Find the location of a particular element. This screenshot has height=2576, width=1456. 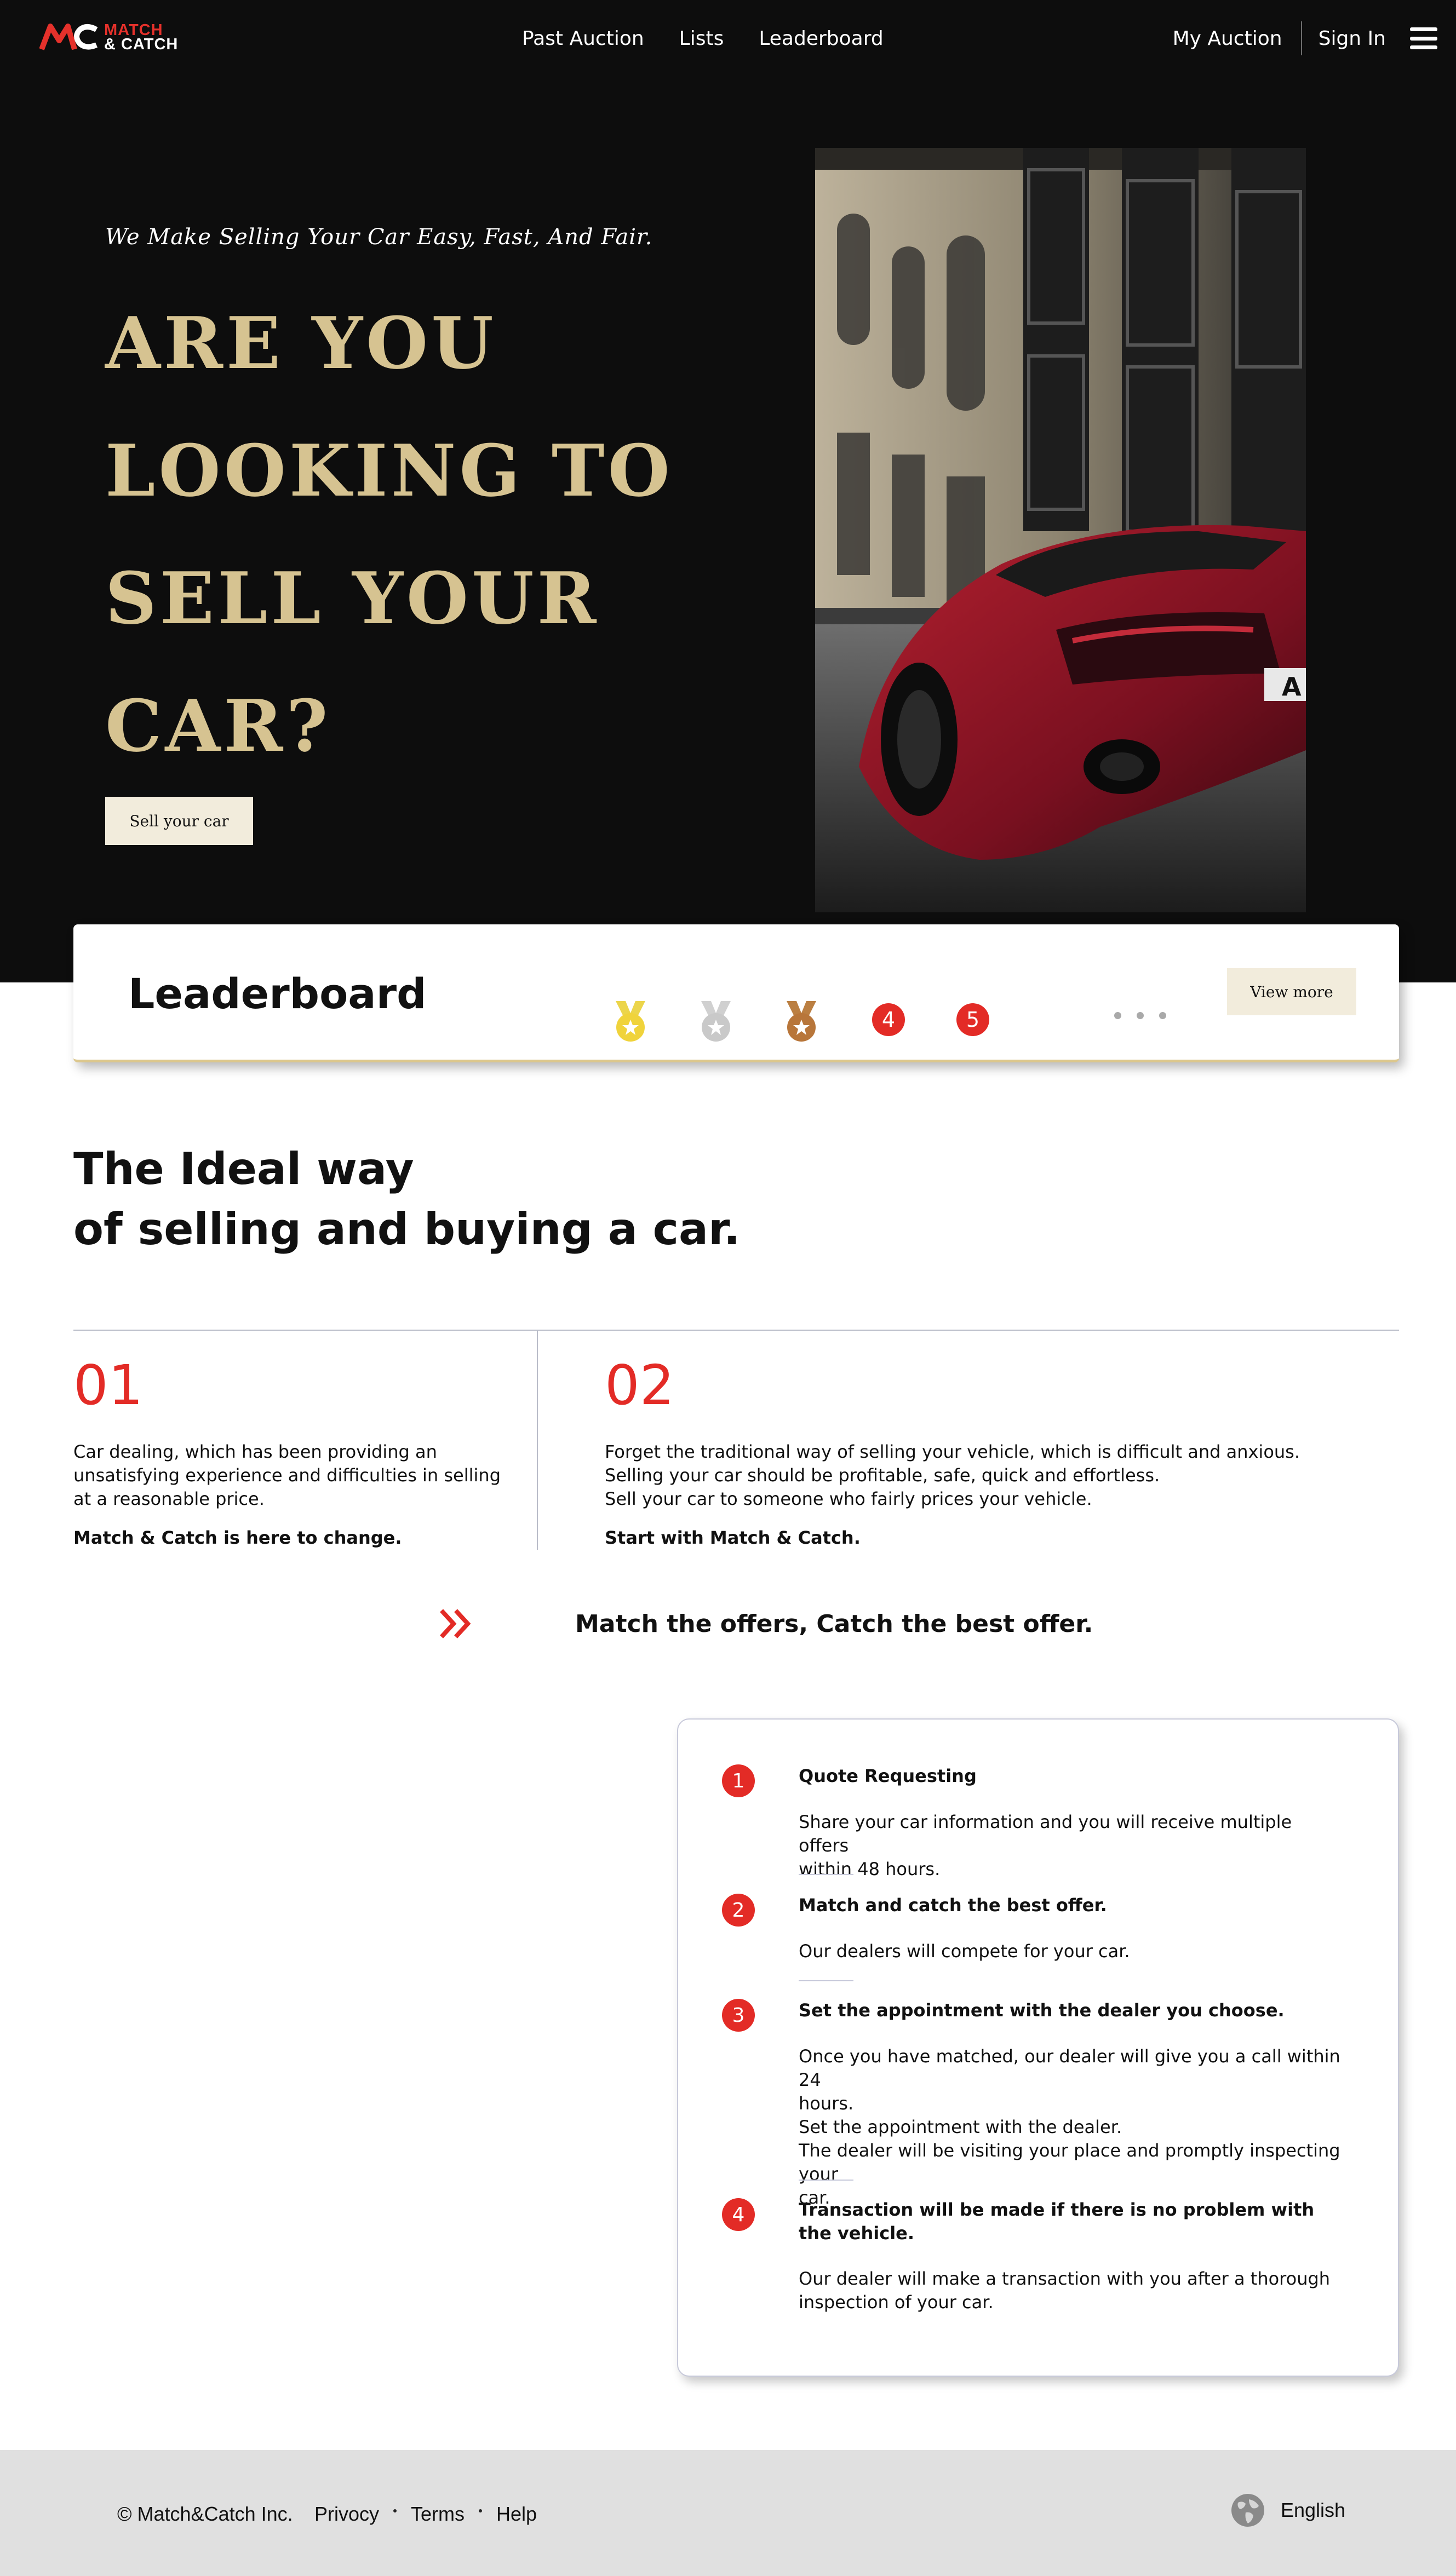

globe-icon is located at coordinates (1247, 2510).